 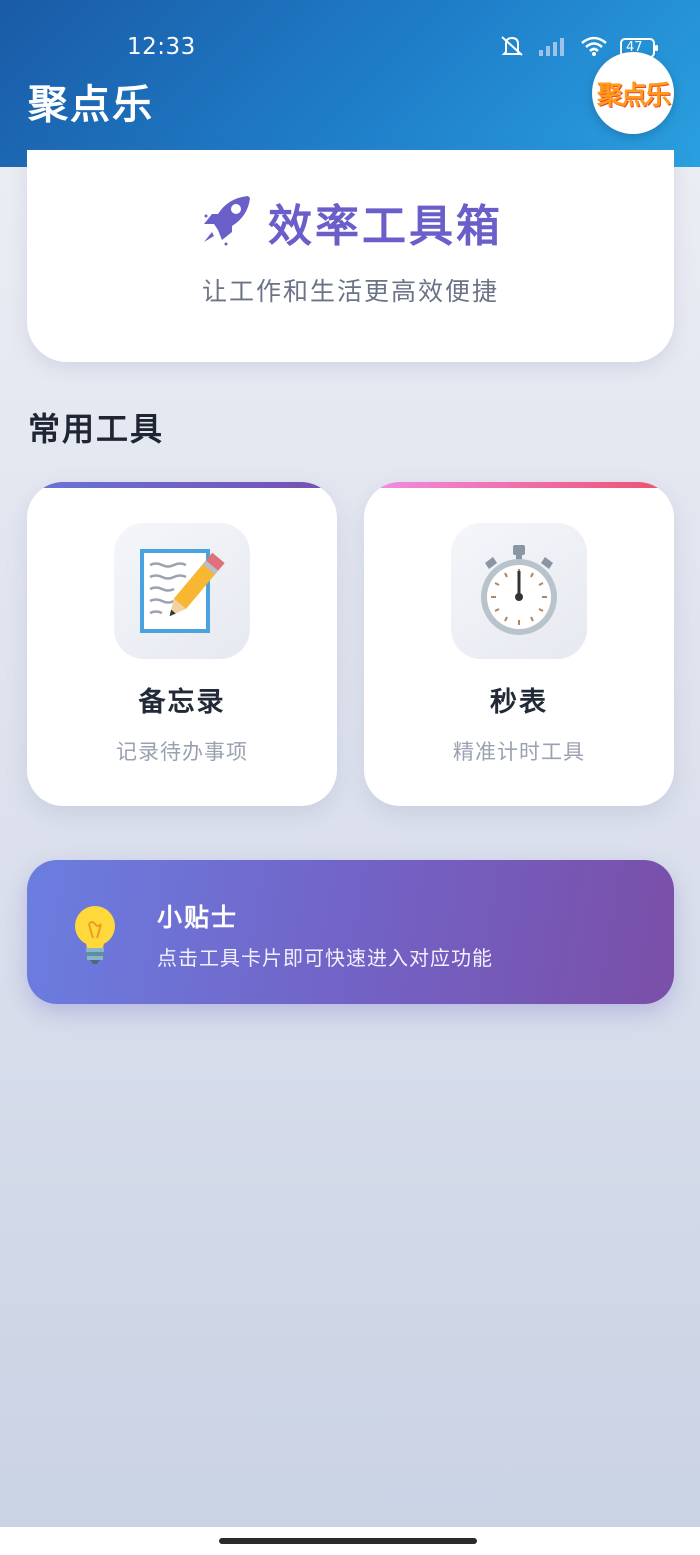 What do you see at coordinates (385, 226) in the screenshot?
I see `hero-title: 效率工具箱` at bounding box center [385, 226].